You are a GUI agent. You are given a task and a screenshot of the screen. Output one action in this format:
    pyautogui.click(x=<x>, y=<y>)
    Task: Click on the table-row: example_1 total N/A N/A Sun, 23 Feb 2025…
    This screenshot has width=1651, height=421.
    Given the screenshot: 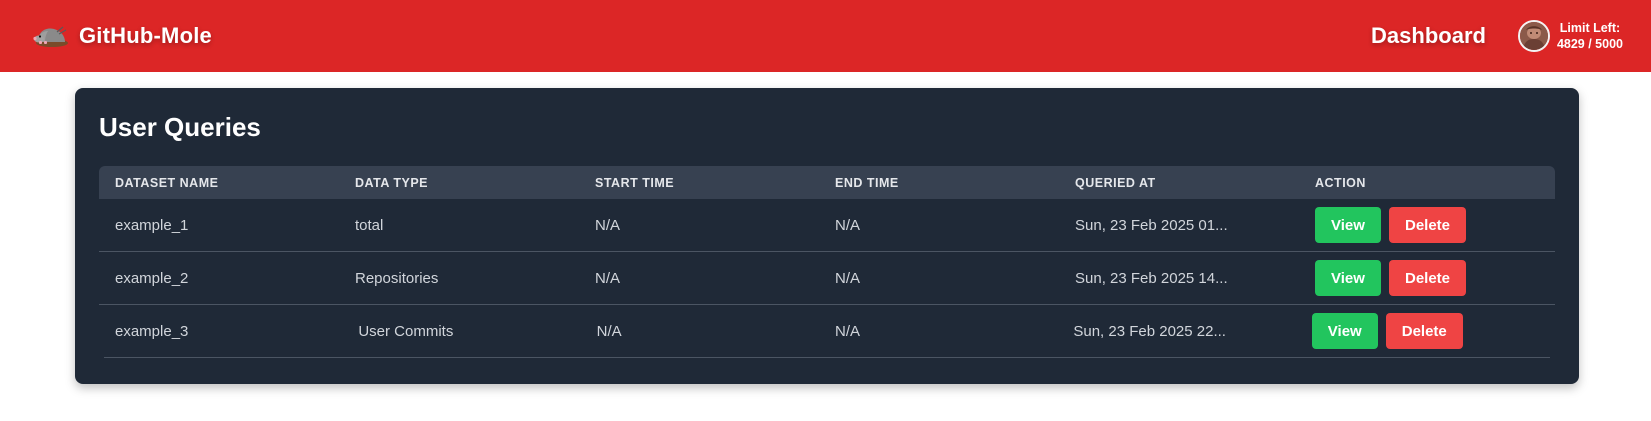 What is the action you would take?
    pyautogui.click(x=827, y=225)
    